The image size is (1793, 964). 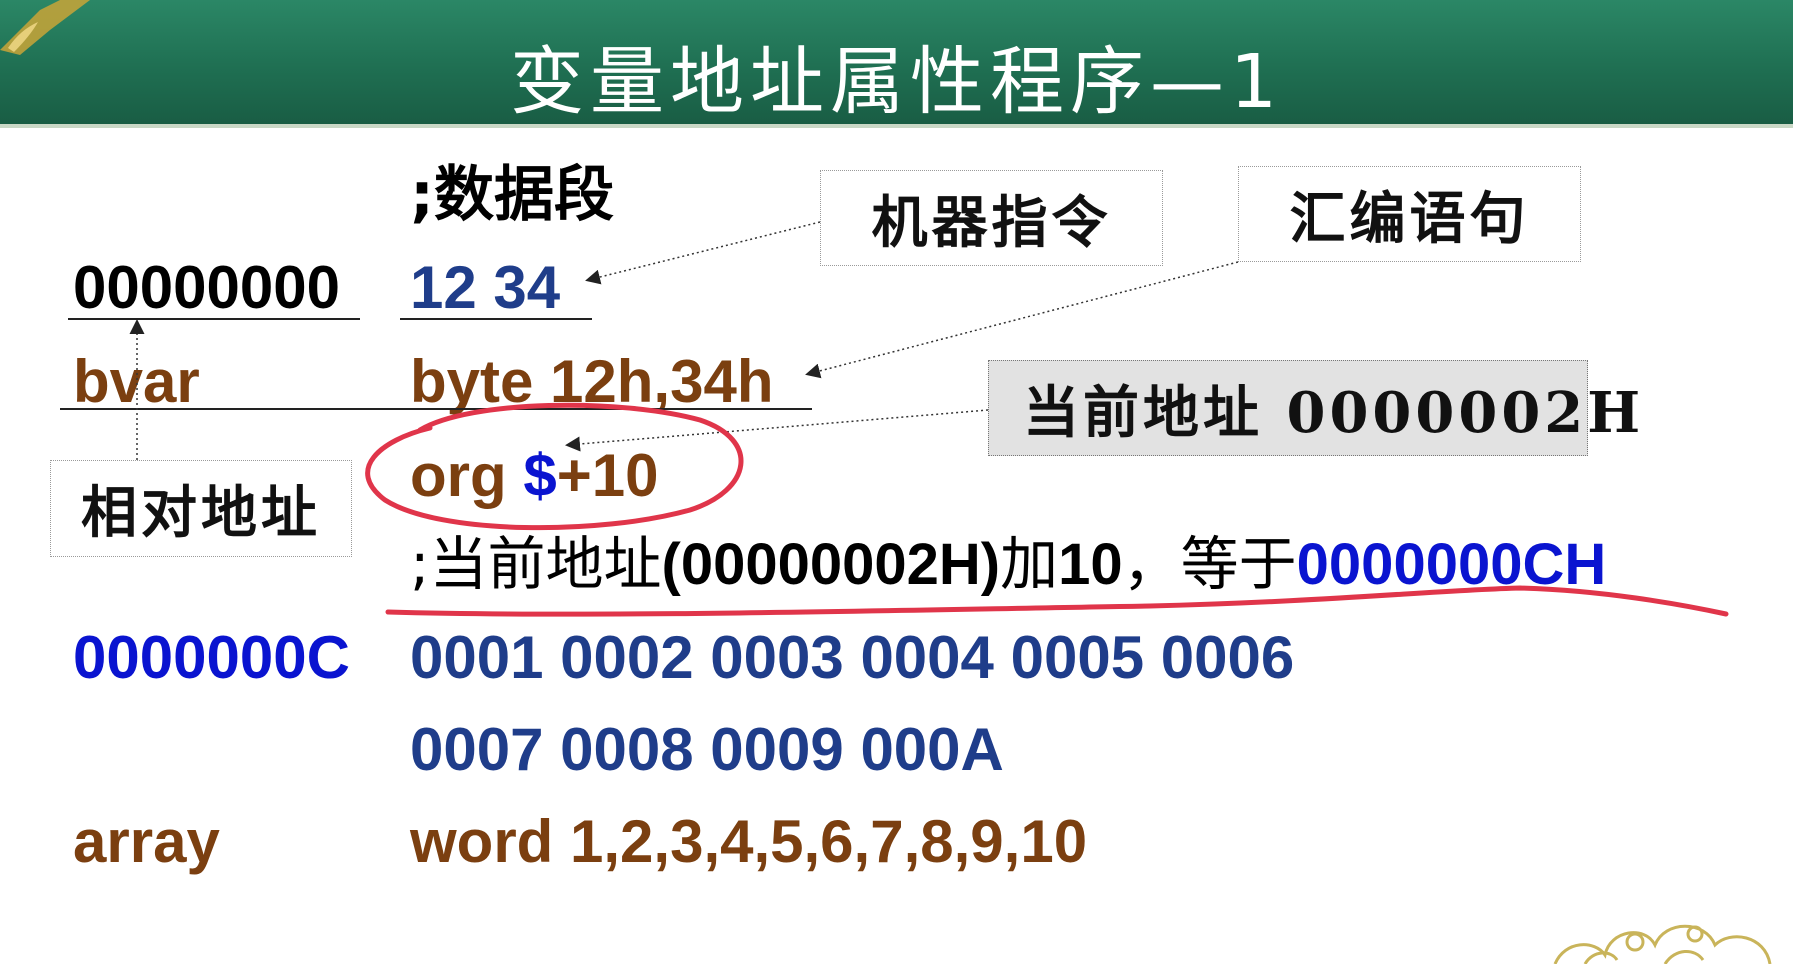 What do you see at coordinates (991, 218) in the screenshot?
I see `machine-instruction-callout: 机器指令` at bounding box center [991, 218].